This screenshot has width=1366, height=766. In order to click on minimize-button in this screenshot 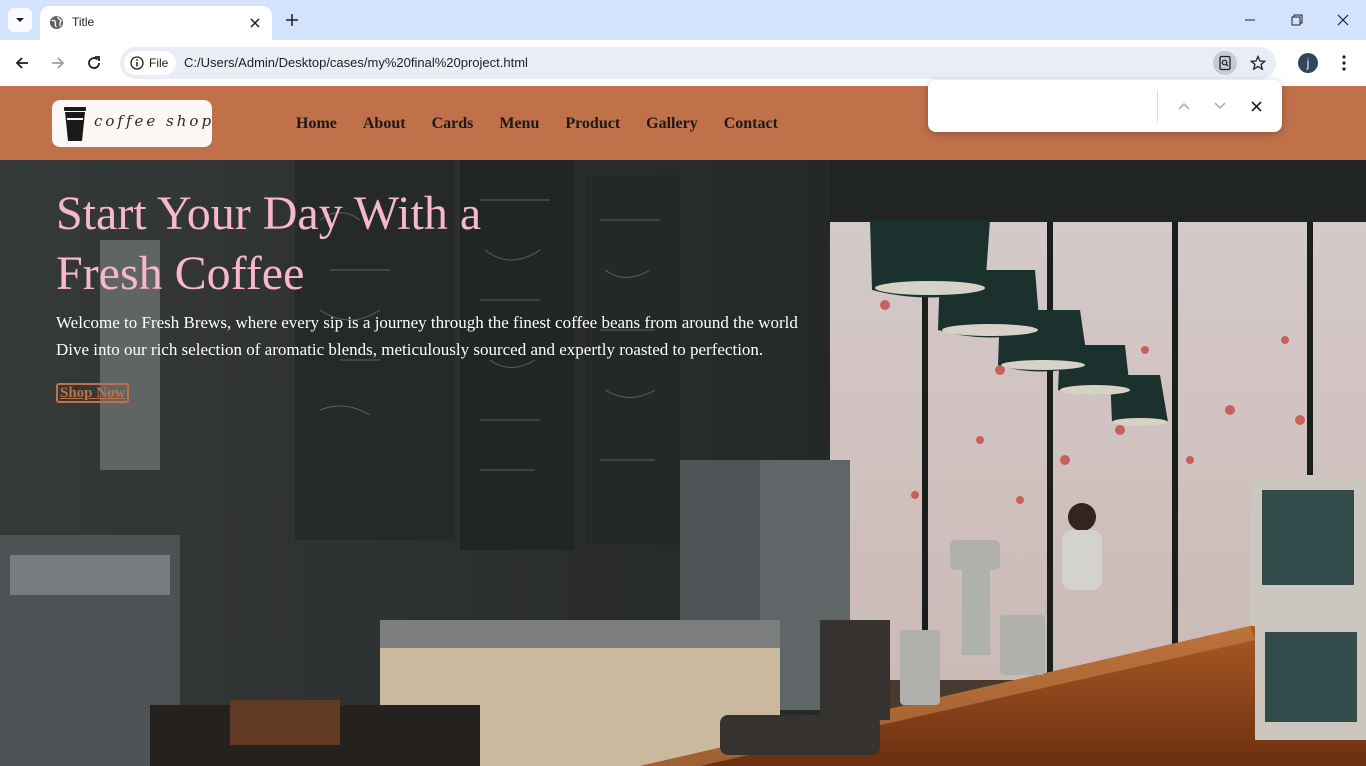, I will do `click(1250, 20)`.